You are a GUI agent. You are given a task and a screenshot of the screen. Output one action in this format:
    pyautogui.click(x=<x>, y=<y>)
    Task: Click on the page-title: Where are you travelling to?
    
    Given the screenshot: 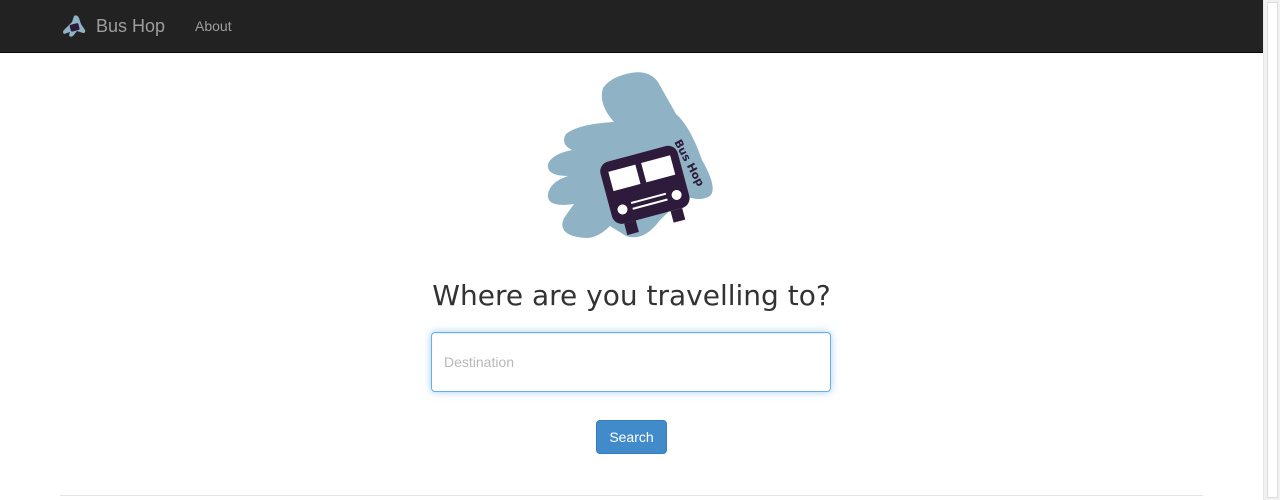 What is the action you would take?
    pyautogui.click(x=631, y=295)
    